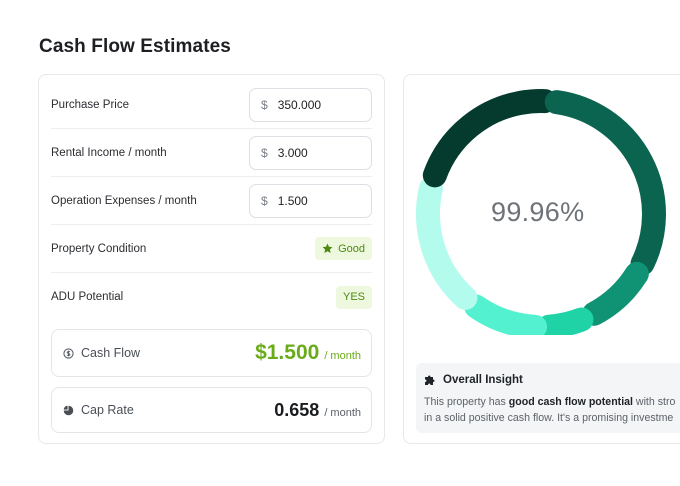  What do you see at coordinates (342, 412) in the screenshot?
I see `cap-rate-unit: / month` at bounding box center [342, 412].